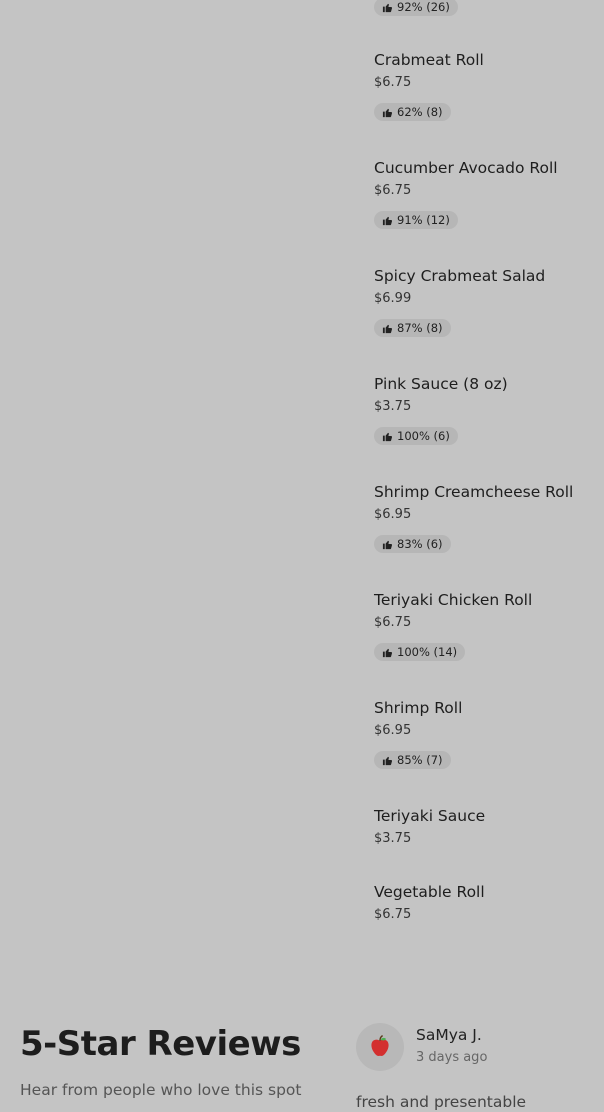 This screenshot has height=1112, width=604. I want to click on apple-icon, so click(380, 1047).